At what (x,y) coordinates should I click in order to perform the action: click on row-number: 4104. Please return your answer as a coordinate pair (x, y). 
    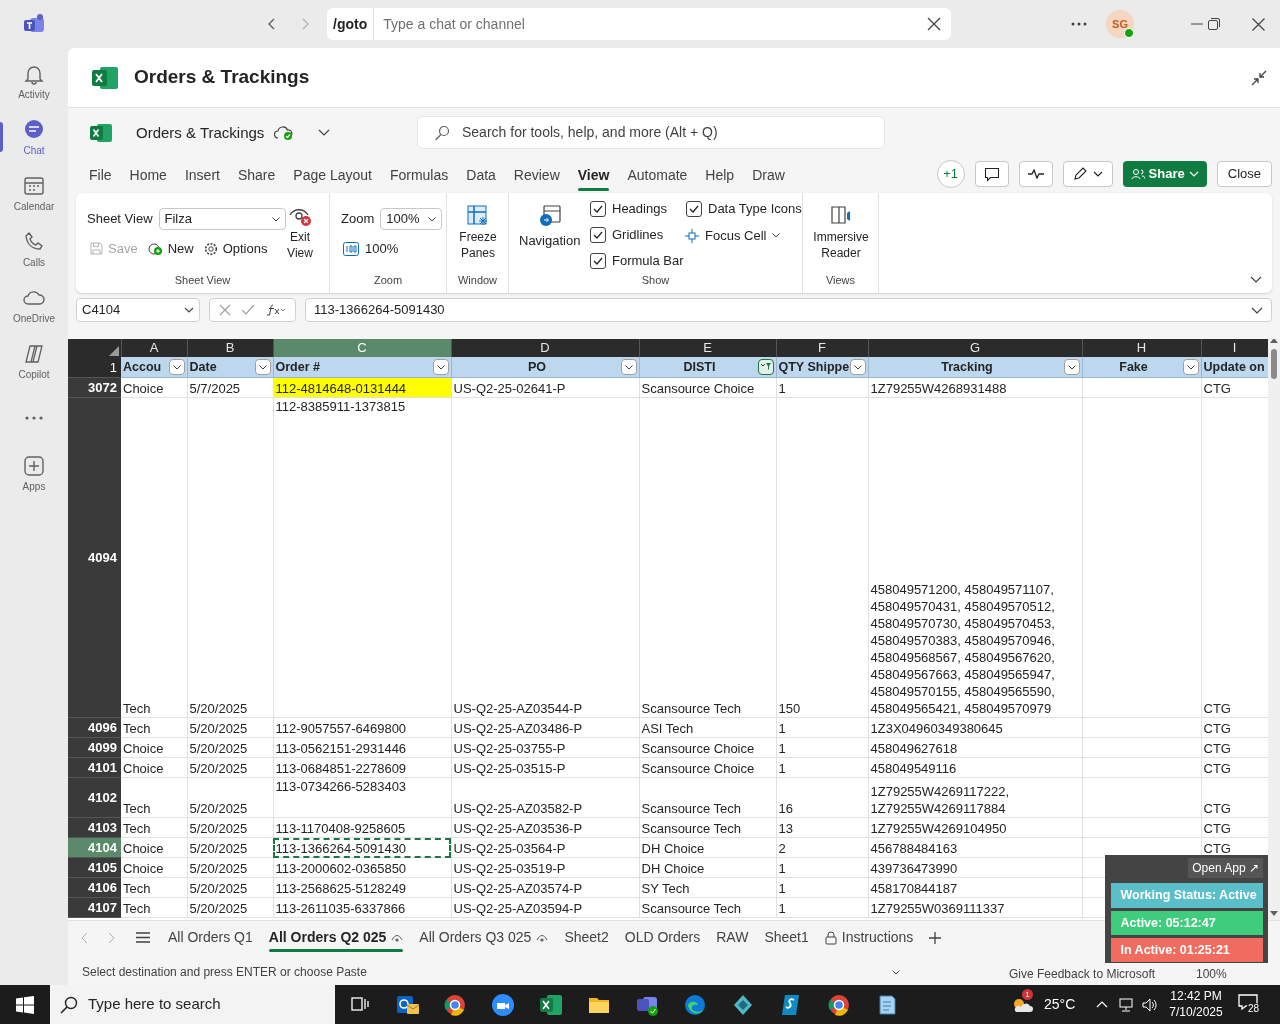
    Looking at the image, I should click on (94, 847).